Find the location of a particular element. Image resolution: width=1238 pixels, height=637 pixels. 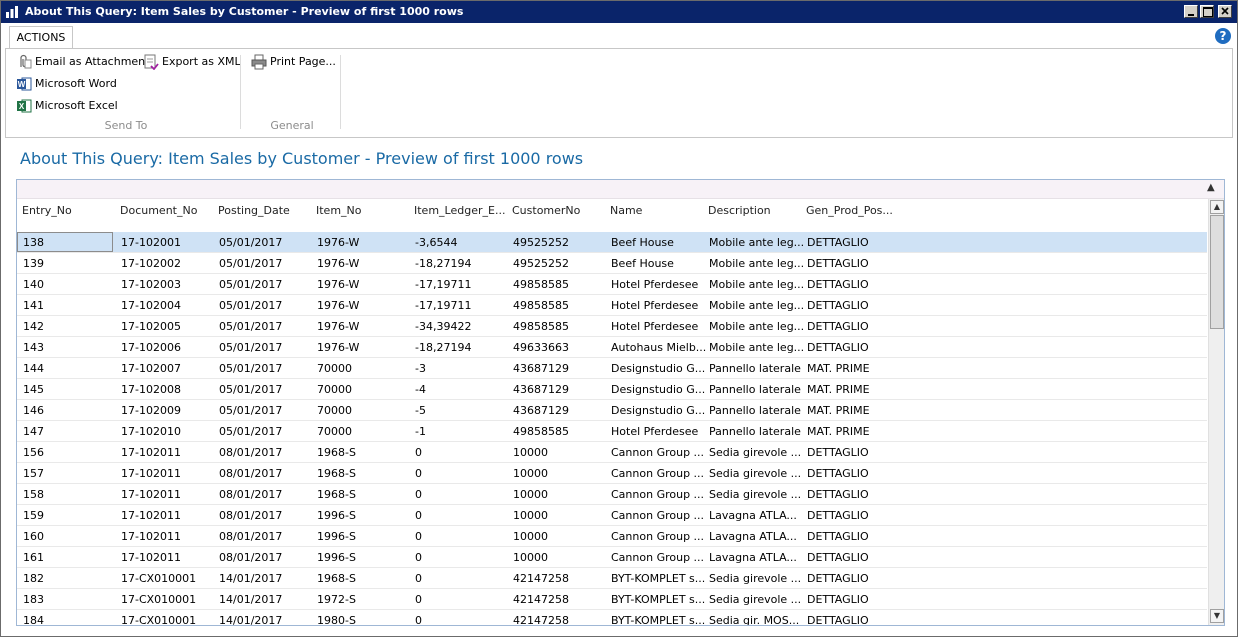

table-cell: 159 is located at coordinates (33, 515).